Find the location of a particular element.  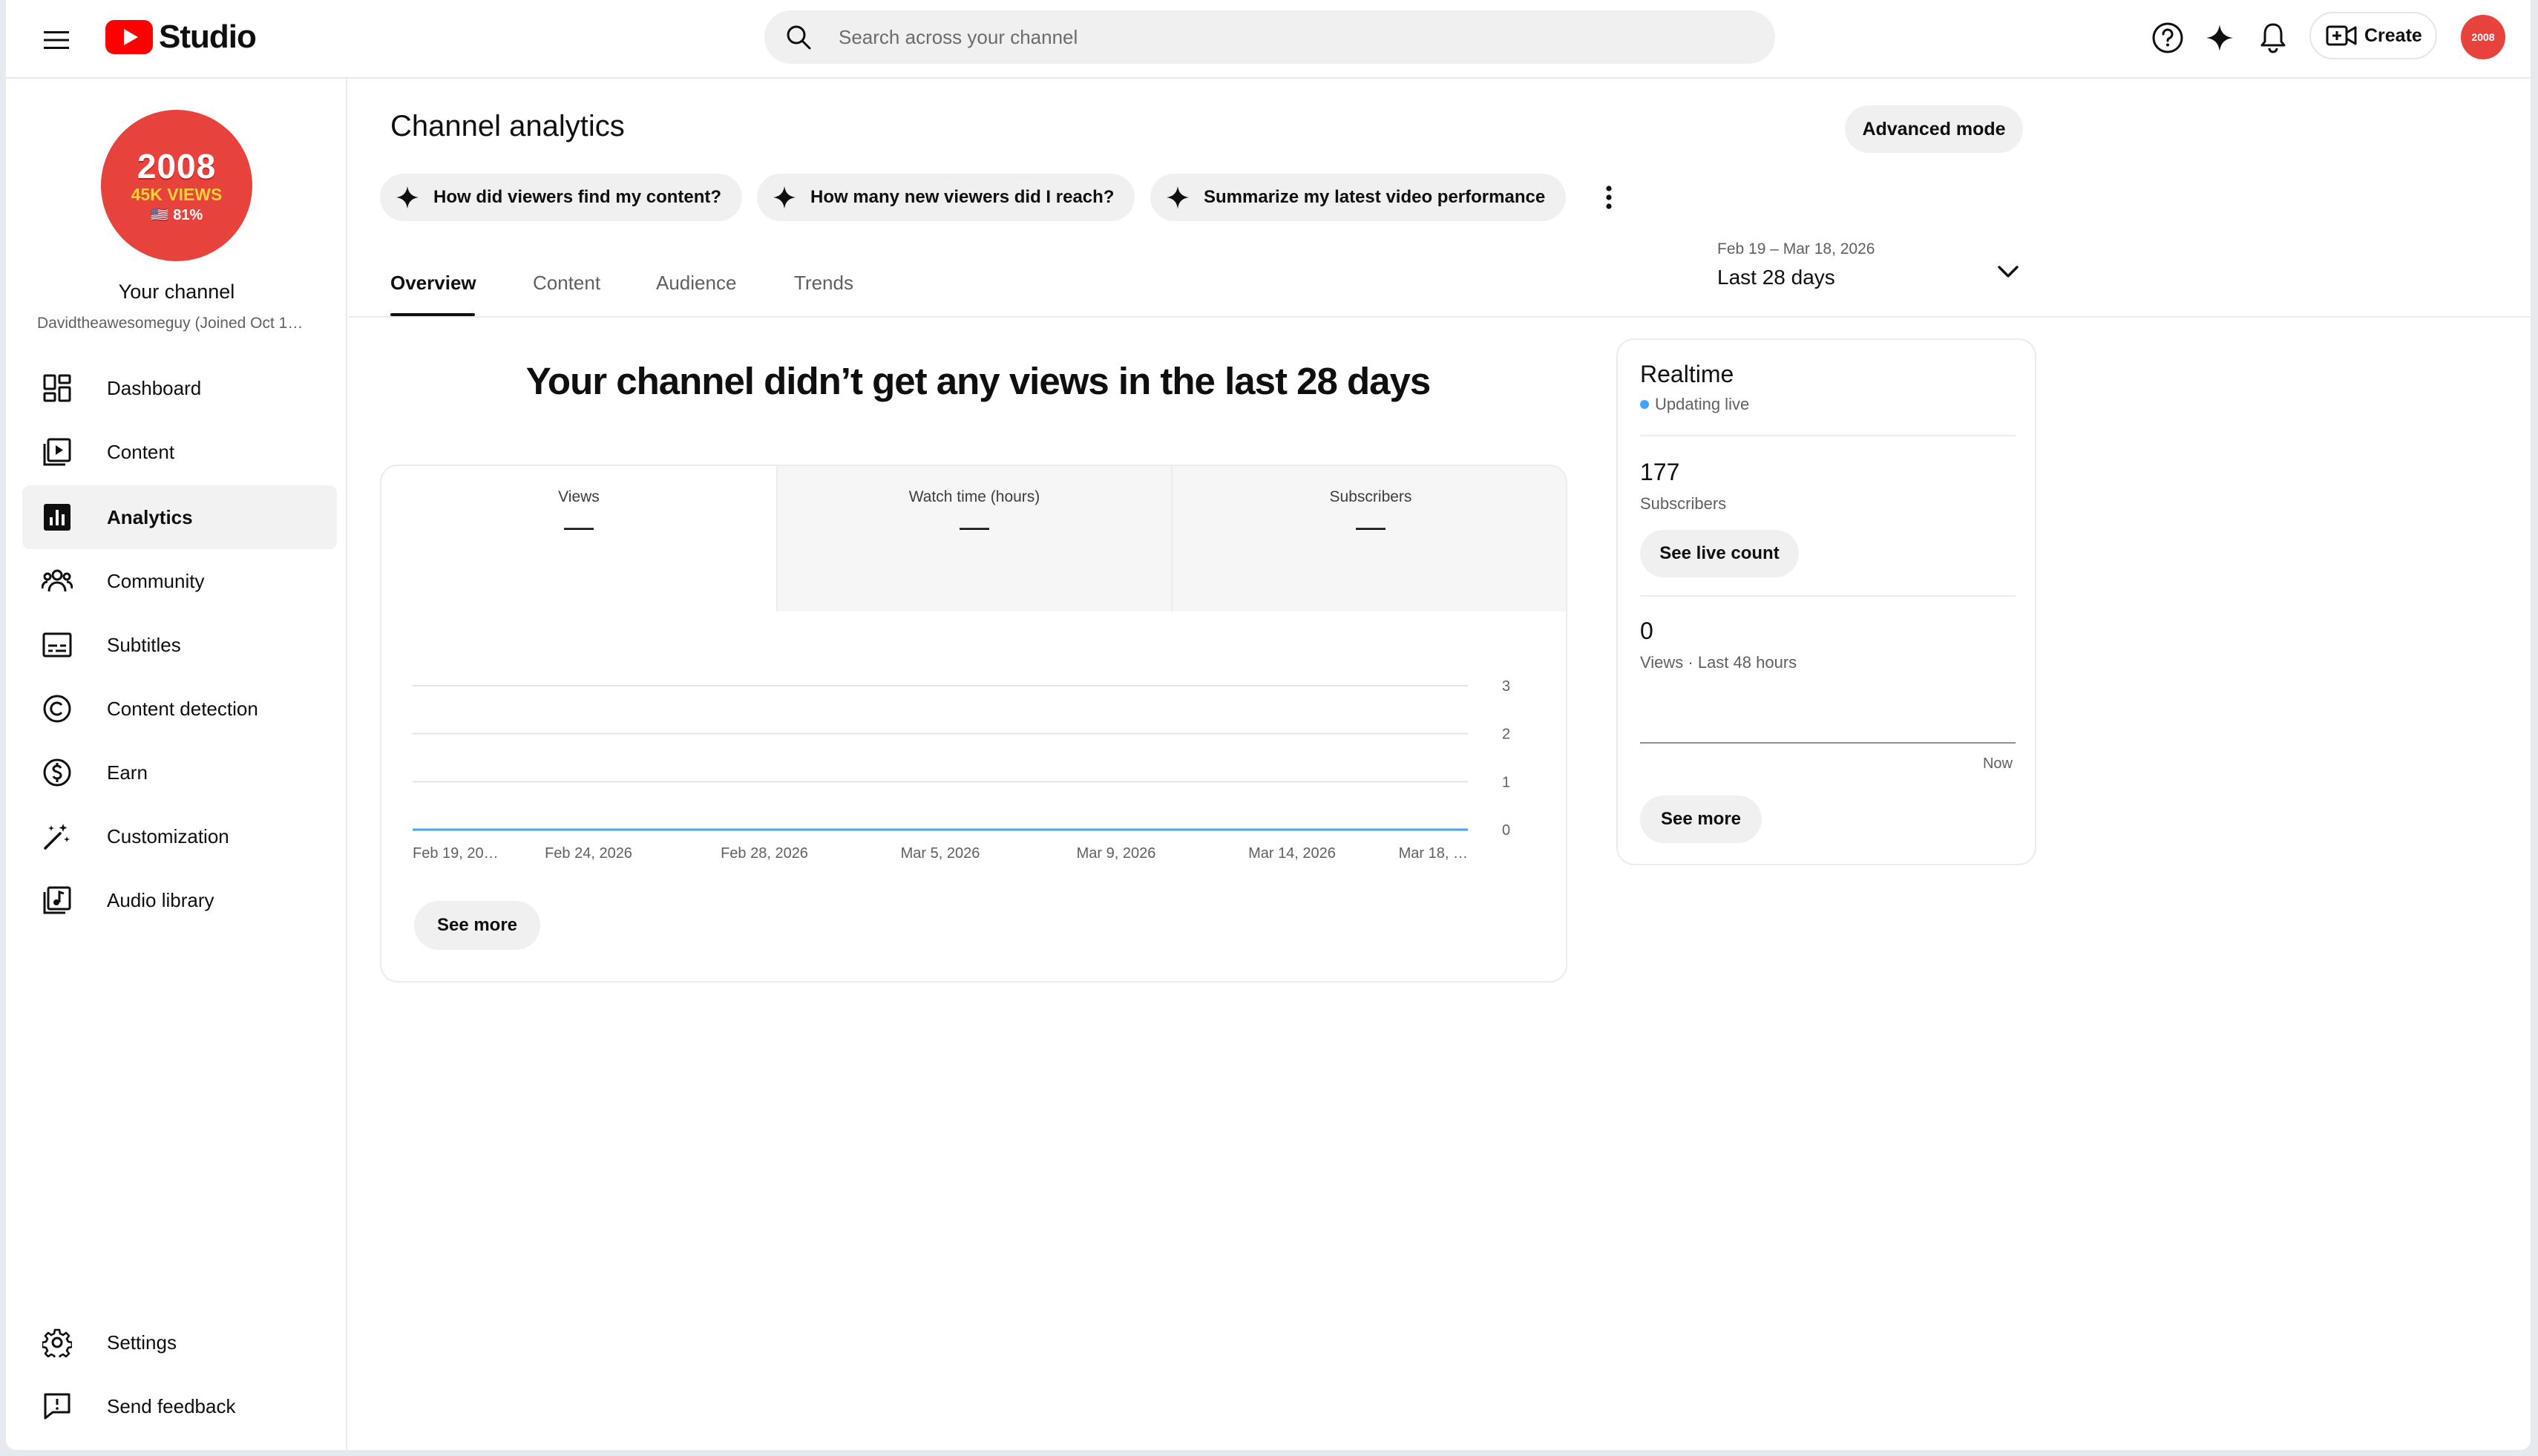

sidebar-item-audio-library: Audio library is located at coordinates (179, 900).